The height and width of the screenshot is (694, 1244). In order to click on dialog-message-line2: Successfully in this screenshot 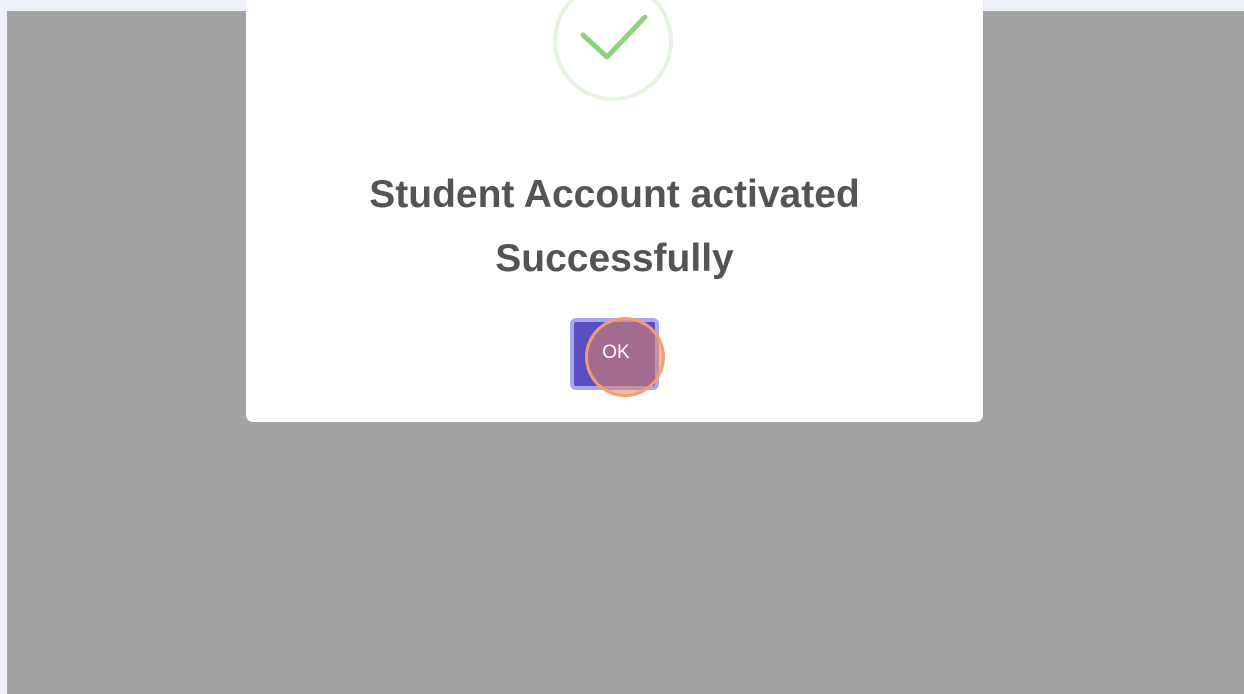, I will do `click(614, 258)`.